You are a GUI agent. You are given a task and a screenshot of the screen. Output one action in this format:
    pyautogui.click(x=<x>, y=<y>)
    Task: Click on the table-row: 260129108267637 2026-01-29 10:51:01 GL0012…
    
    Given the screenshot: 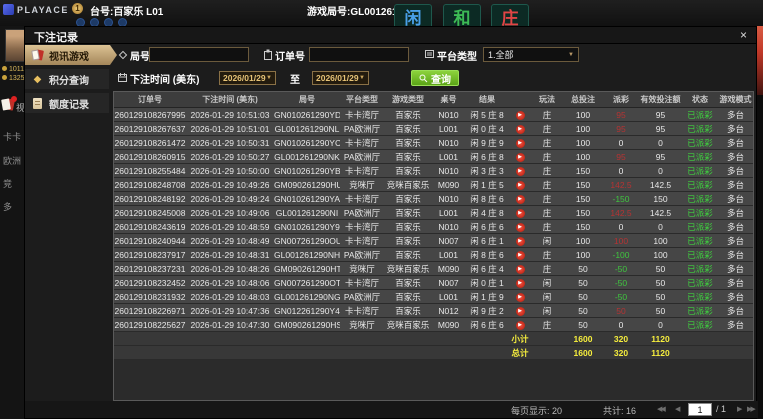 What is the action you would take?
    pyautogui.click(x=433, y=128)
    